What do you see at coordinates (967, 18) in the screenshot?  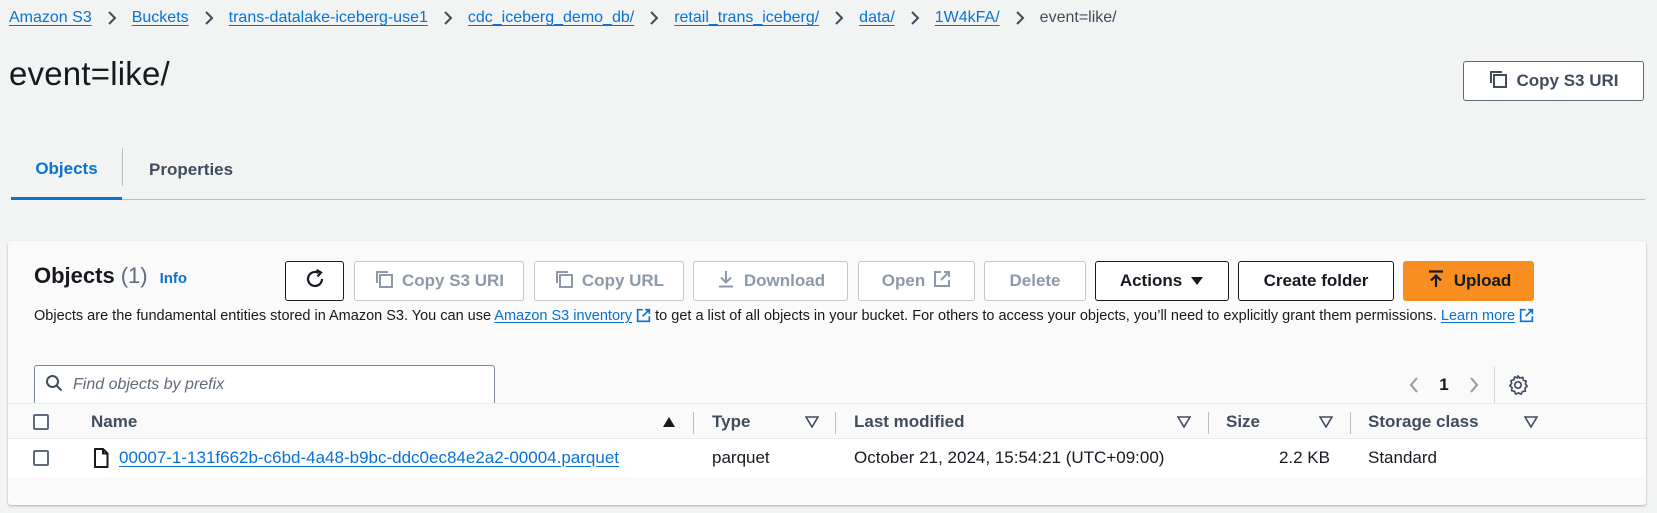 I see `breadcrumb-partition: 1W4kFA/` at bounding box center [967, 18].